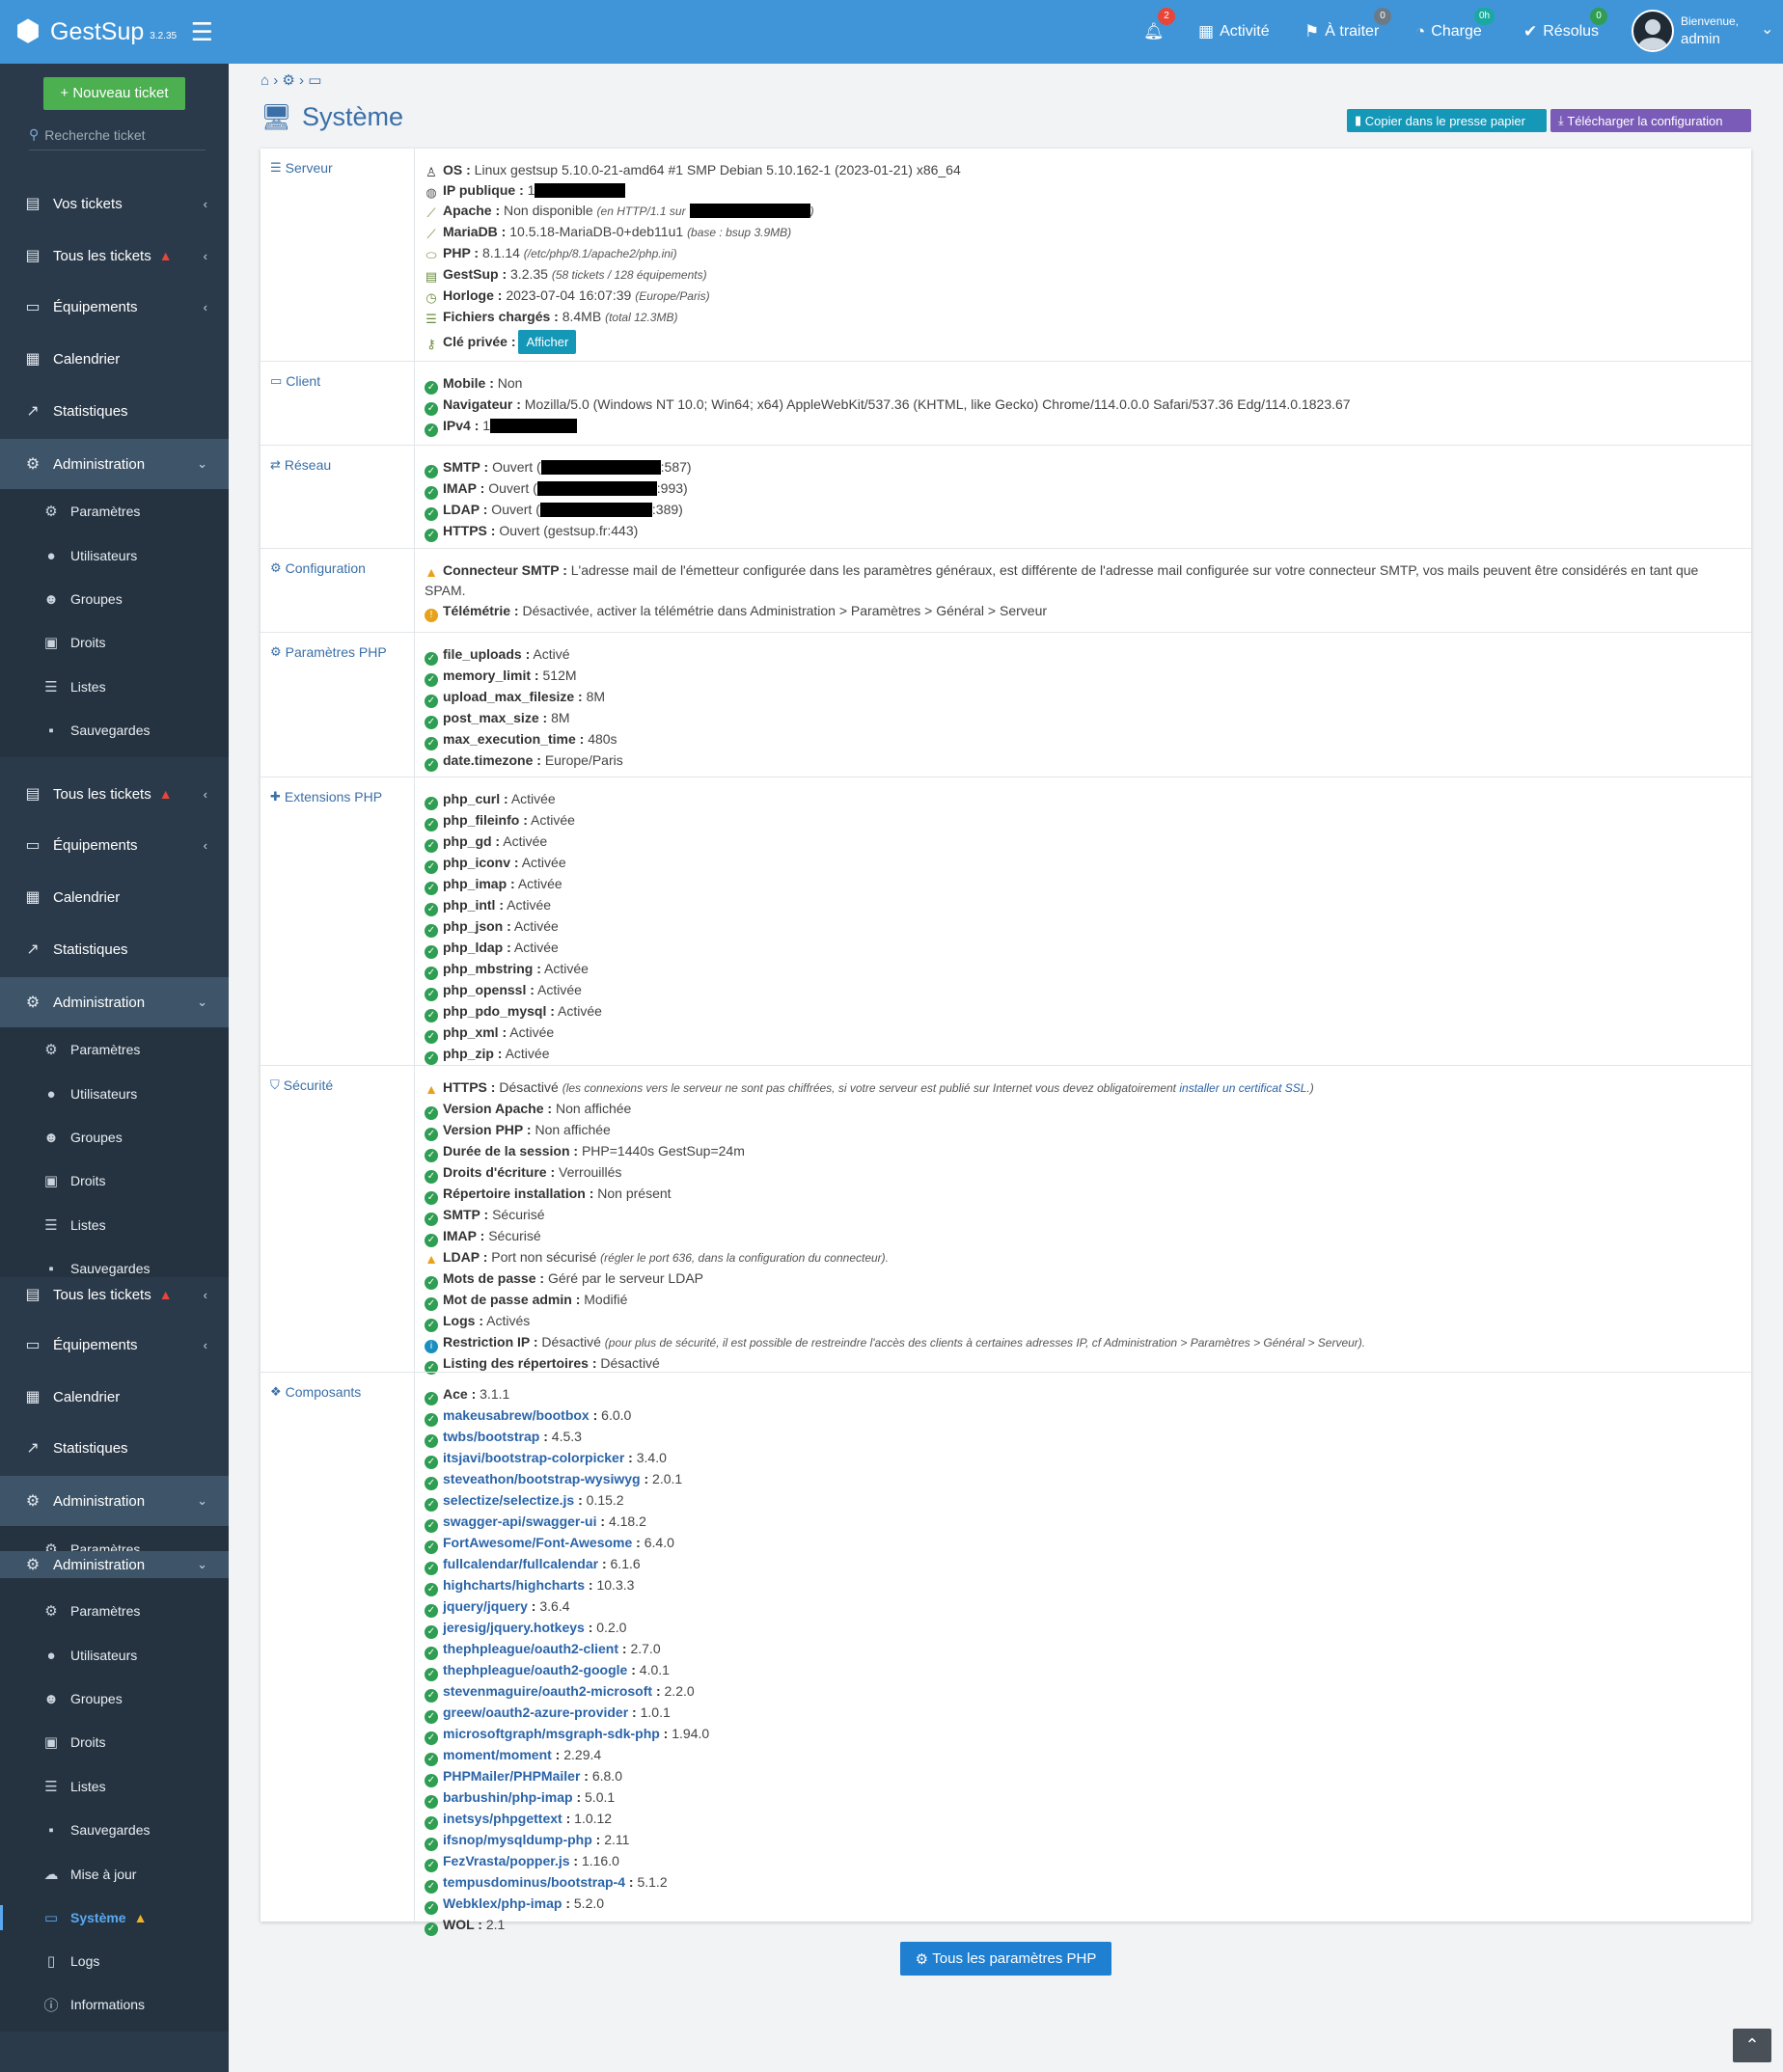  Describe the element at coordinates (114, 1501) in the screenshot. I see `menu-administration-3: ⚙ Administration ⌄` at that location.